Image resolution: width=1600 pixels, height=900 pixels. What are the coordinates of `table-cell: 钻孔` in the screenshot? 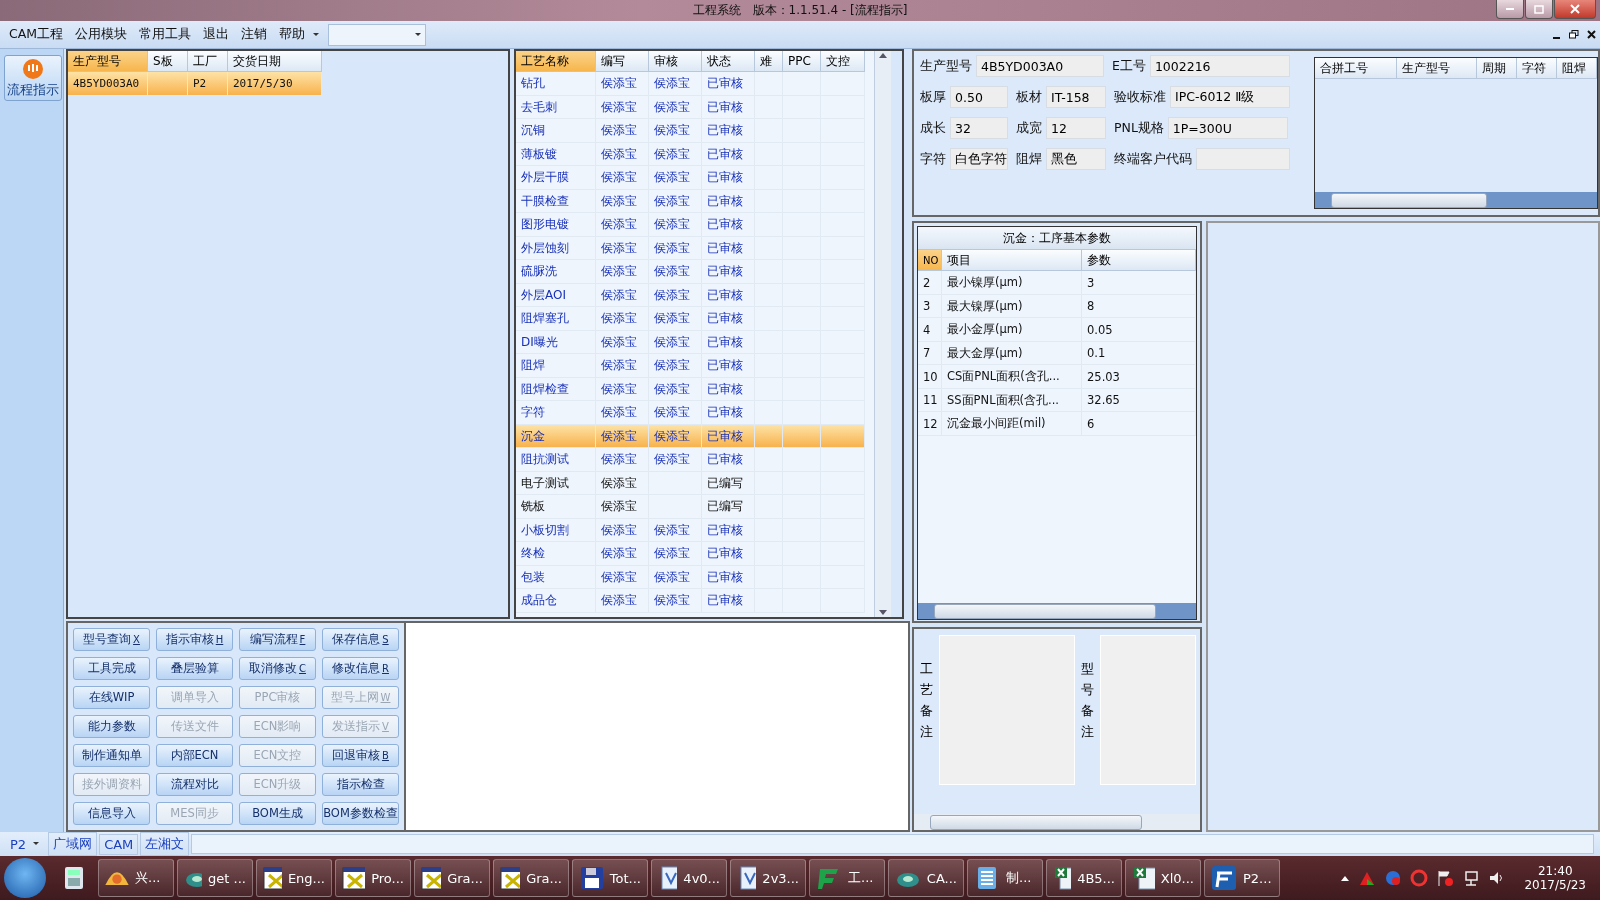 It's located at (556, 84).